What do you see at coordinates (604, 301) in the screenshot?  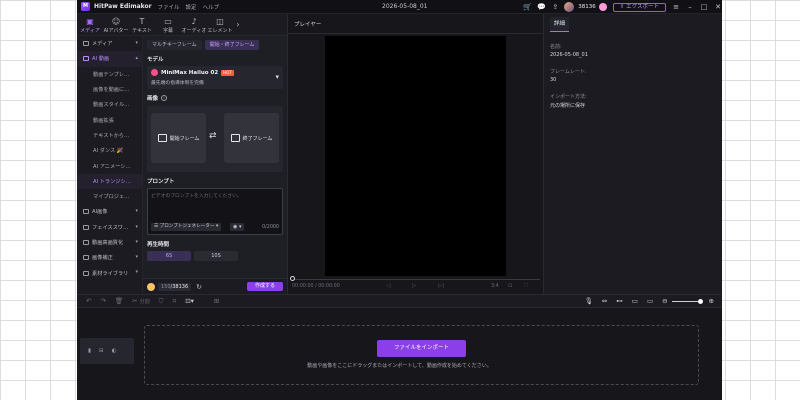 I see `snap-icon: ⇔` at bounding box center [604, 301].